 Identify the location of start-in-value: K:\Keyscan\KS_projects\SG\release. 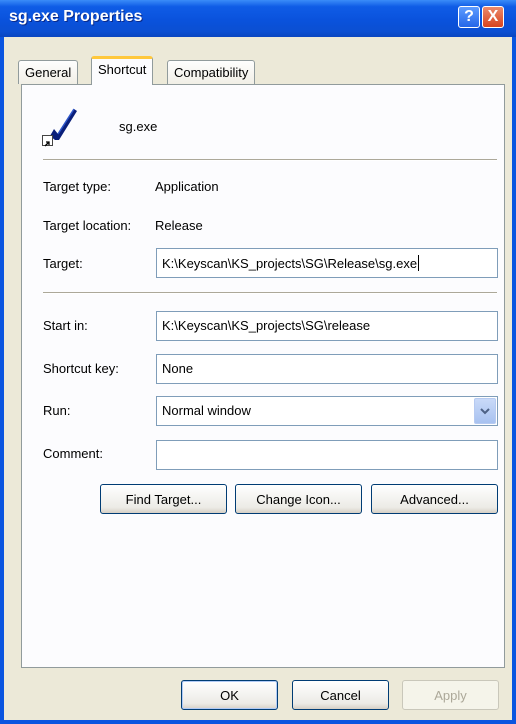
(266, 325).